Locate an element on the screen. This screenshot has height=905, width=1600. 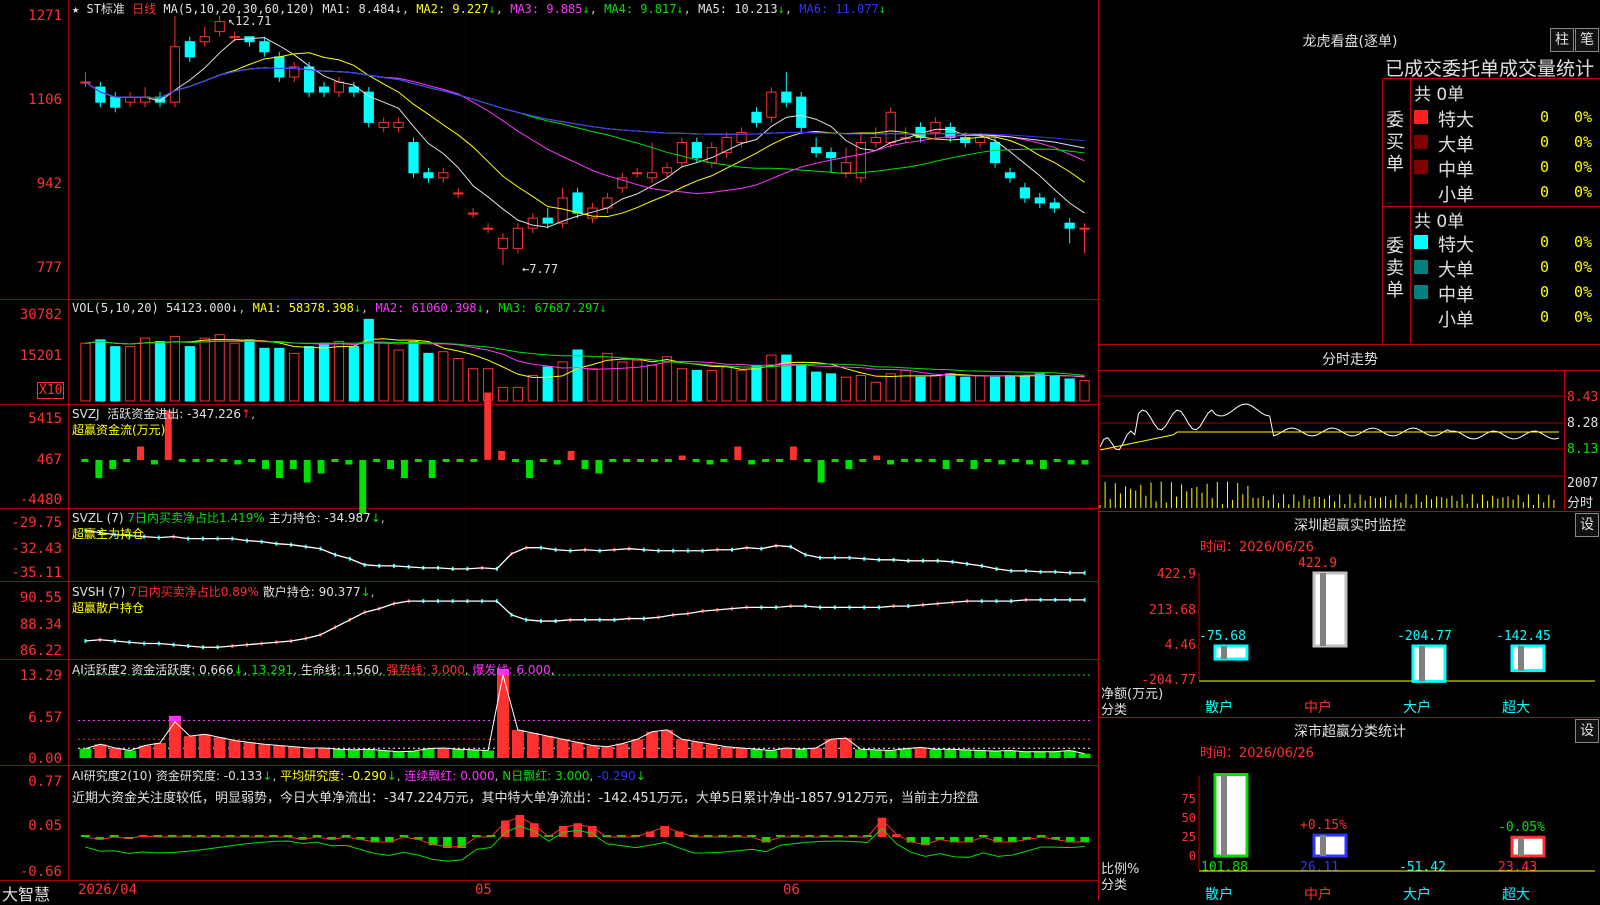
y-tick: 1271 is located at coordinates (45, 16).